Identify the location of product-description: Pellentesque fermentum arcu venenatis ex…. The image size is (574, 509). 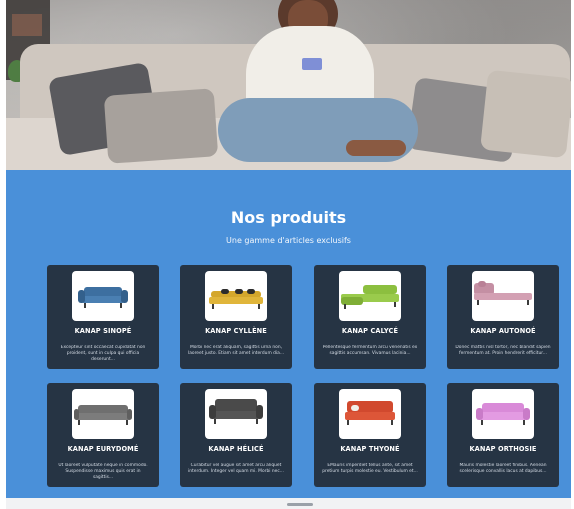
(370, 350).